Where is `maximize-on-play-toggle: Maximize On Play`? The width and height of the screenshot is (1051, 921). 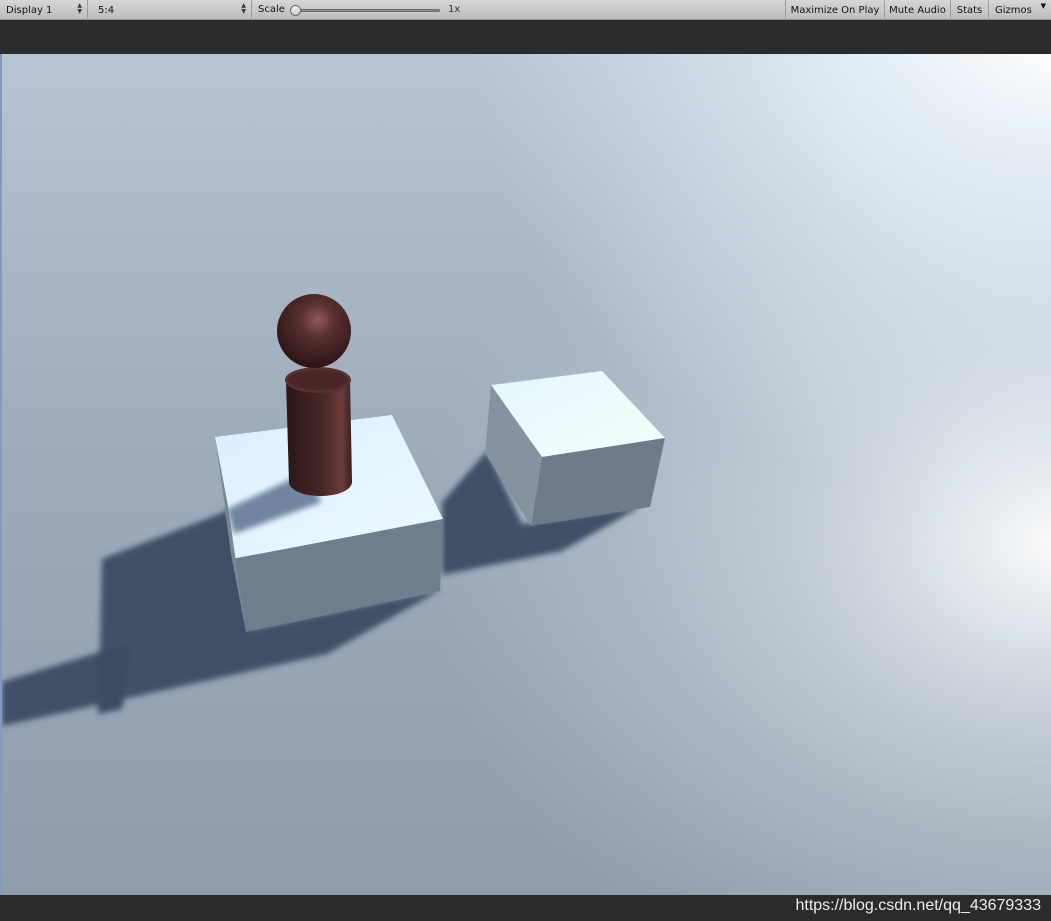 maximize-on-play-toggle: Maximize On Play is located at coordinates (834, 10).